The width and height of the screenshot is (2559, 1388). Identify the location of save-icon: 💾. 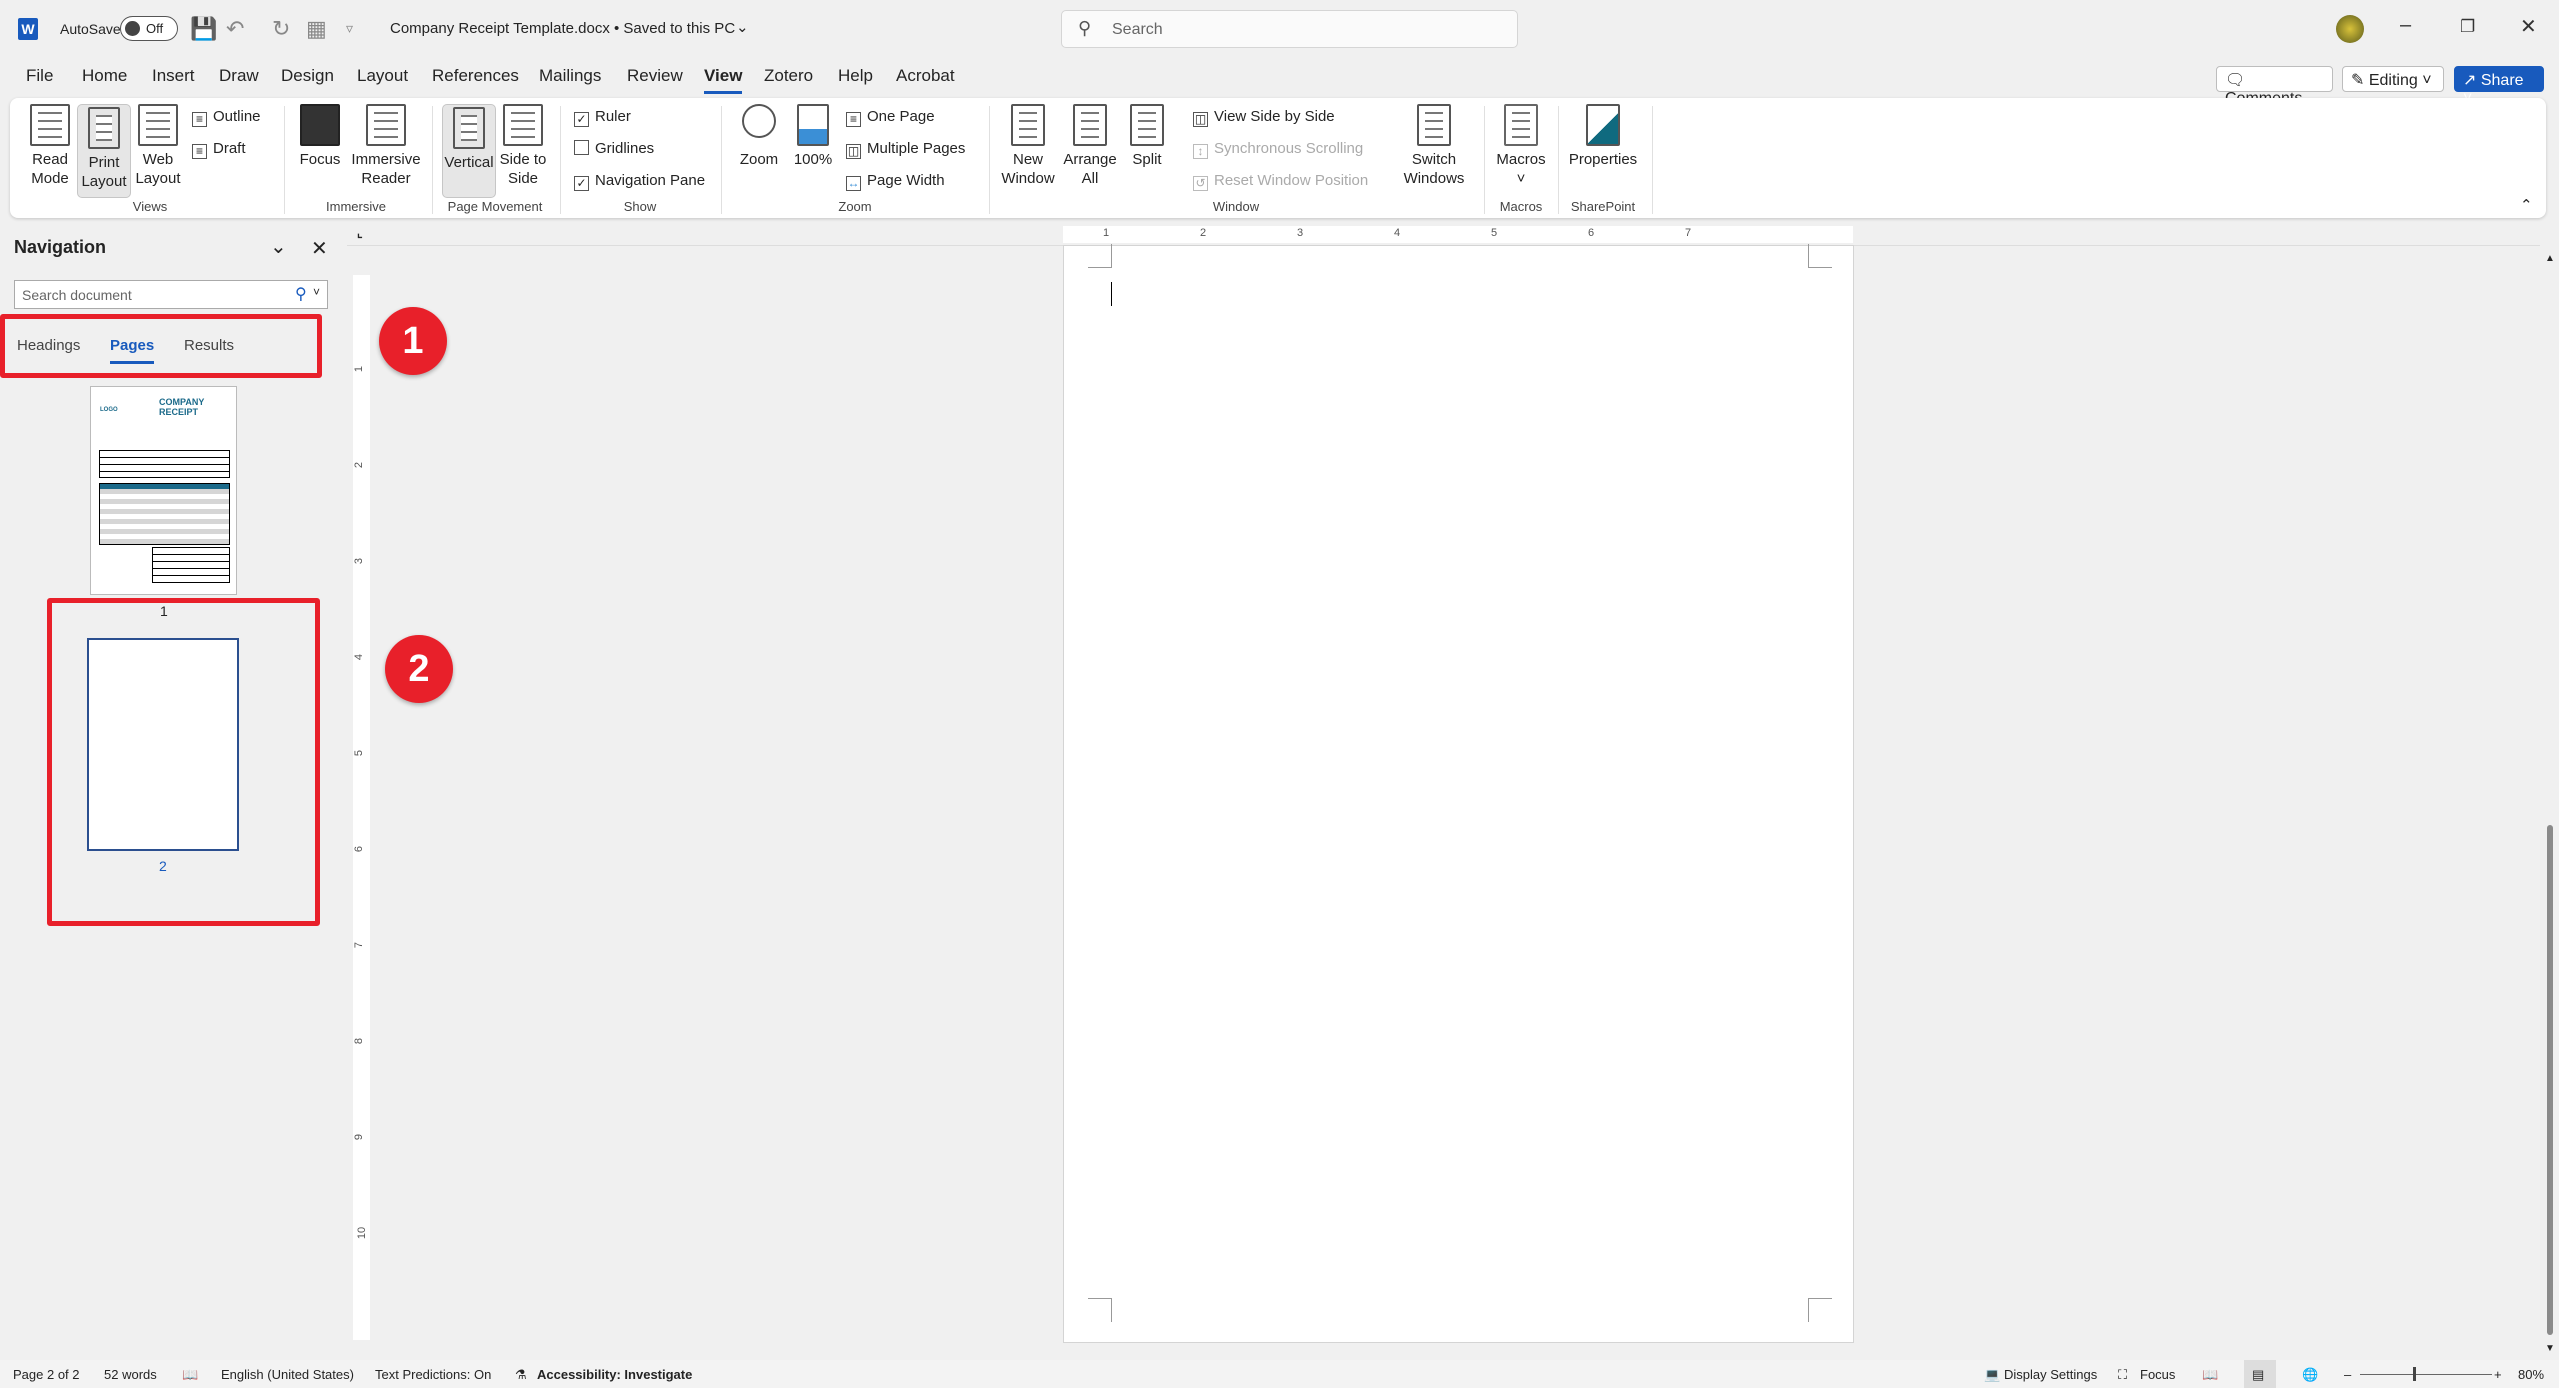
(203, 29).